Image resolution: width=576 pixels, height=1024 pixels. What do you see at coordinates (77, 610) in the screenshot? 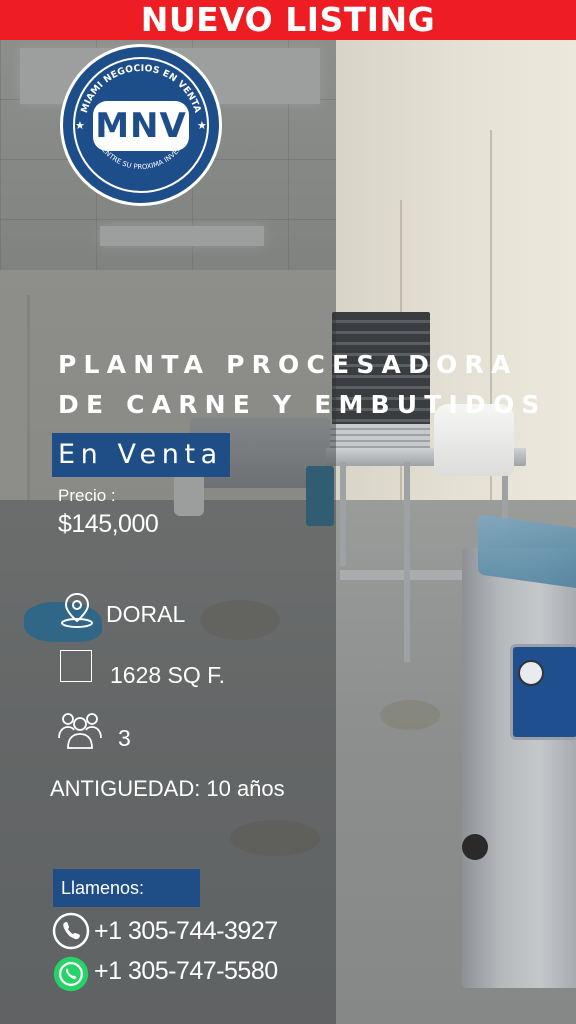
I see `location-pin-icon` at bounding box center [77, 610].